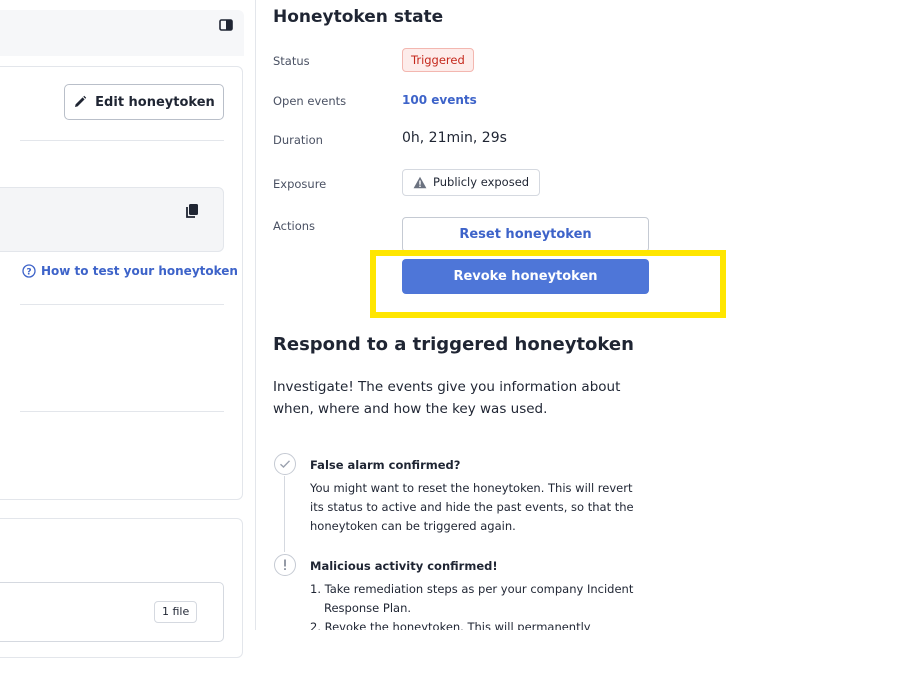  What do you see at coordinates (285, 565) in the screenshot?
I see `exclamation-icon` at bounding box center [285, 565].